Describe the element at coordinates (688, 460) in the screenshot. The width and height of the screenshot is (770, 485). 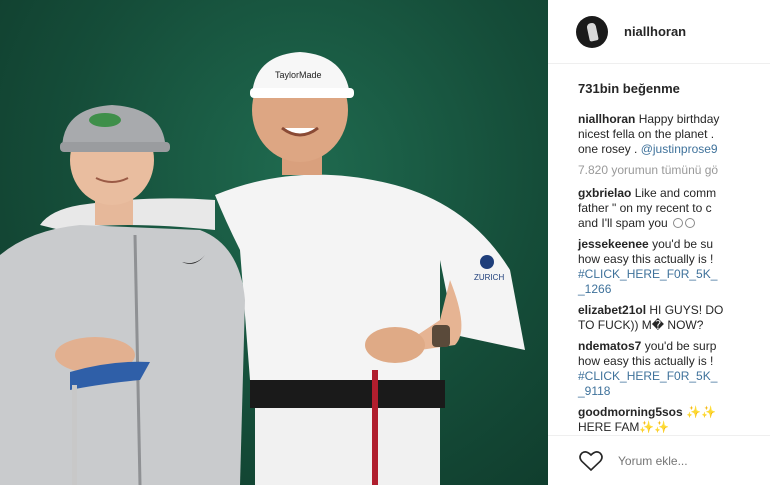
I see `add-comment-input` at that location.